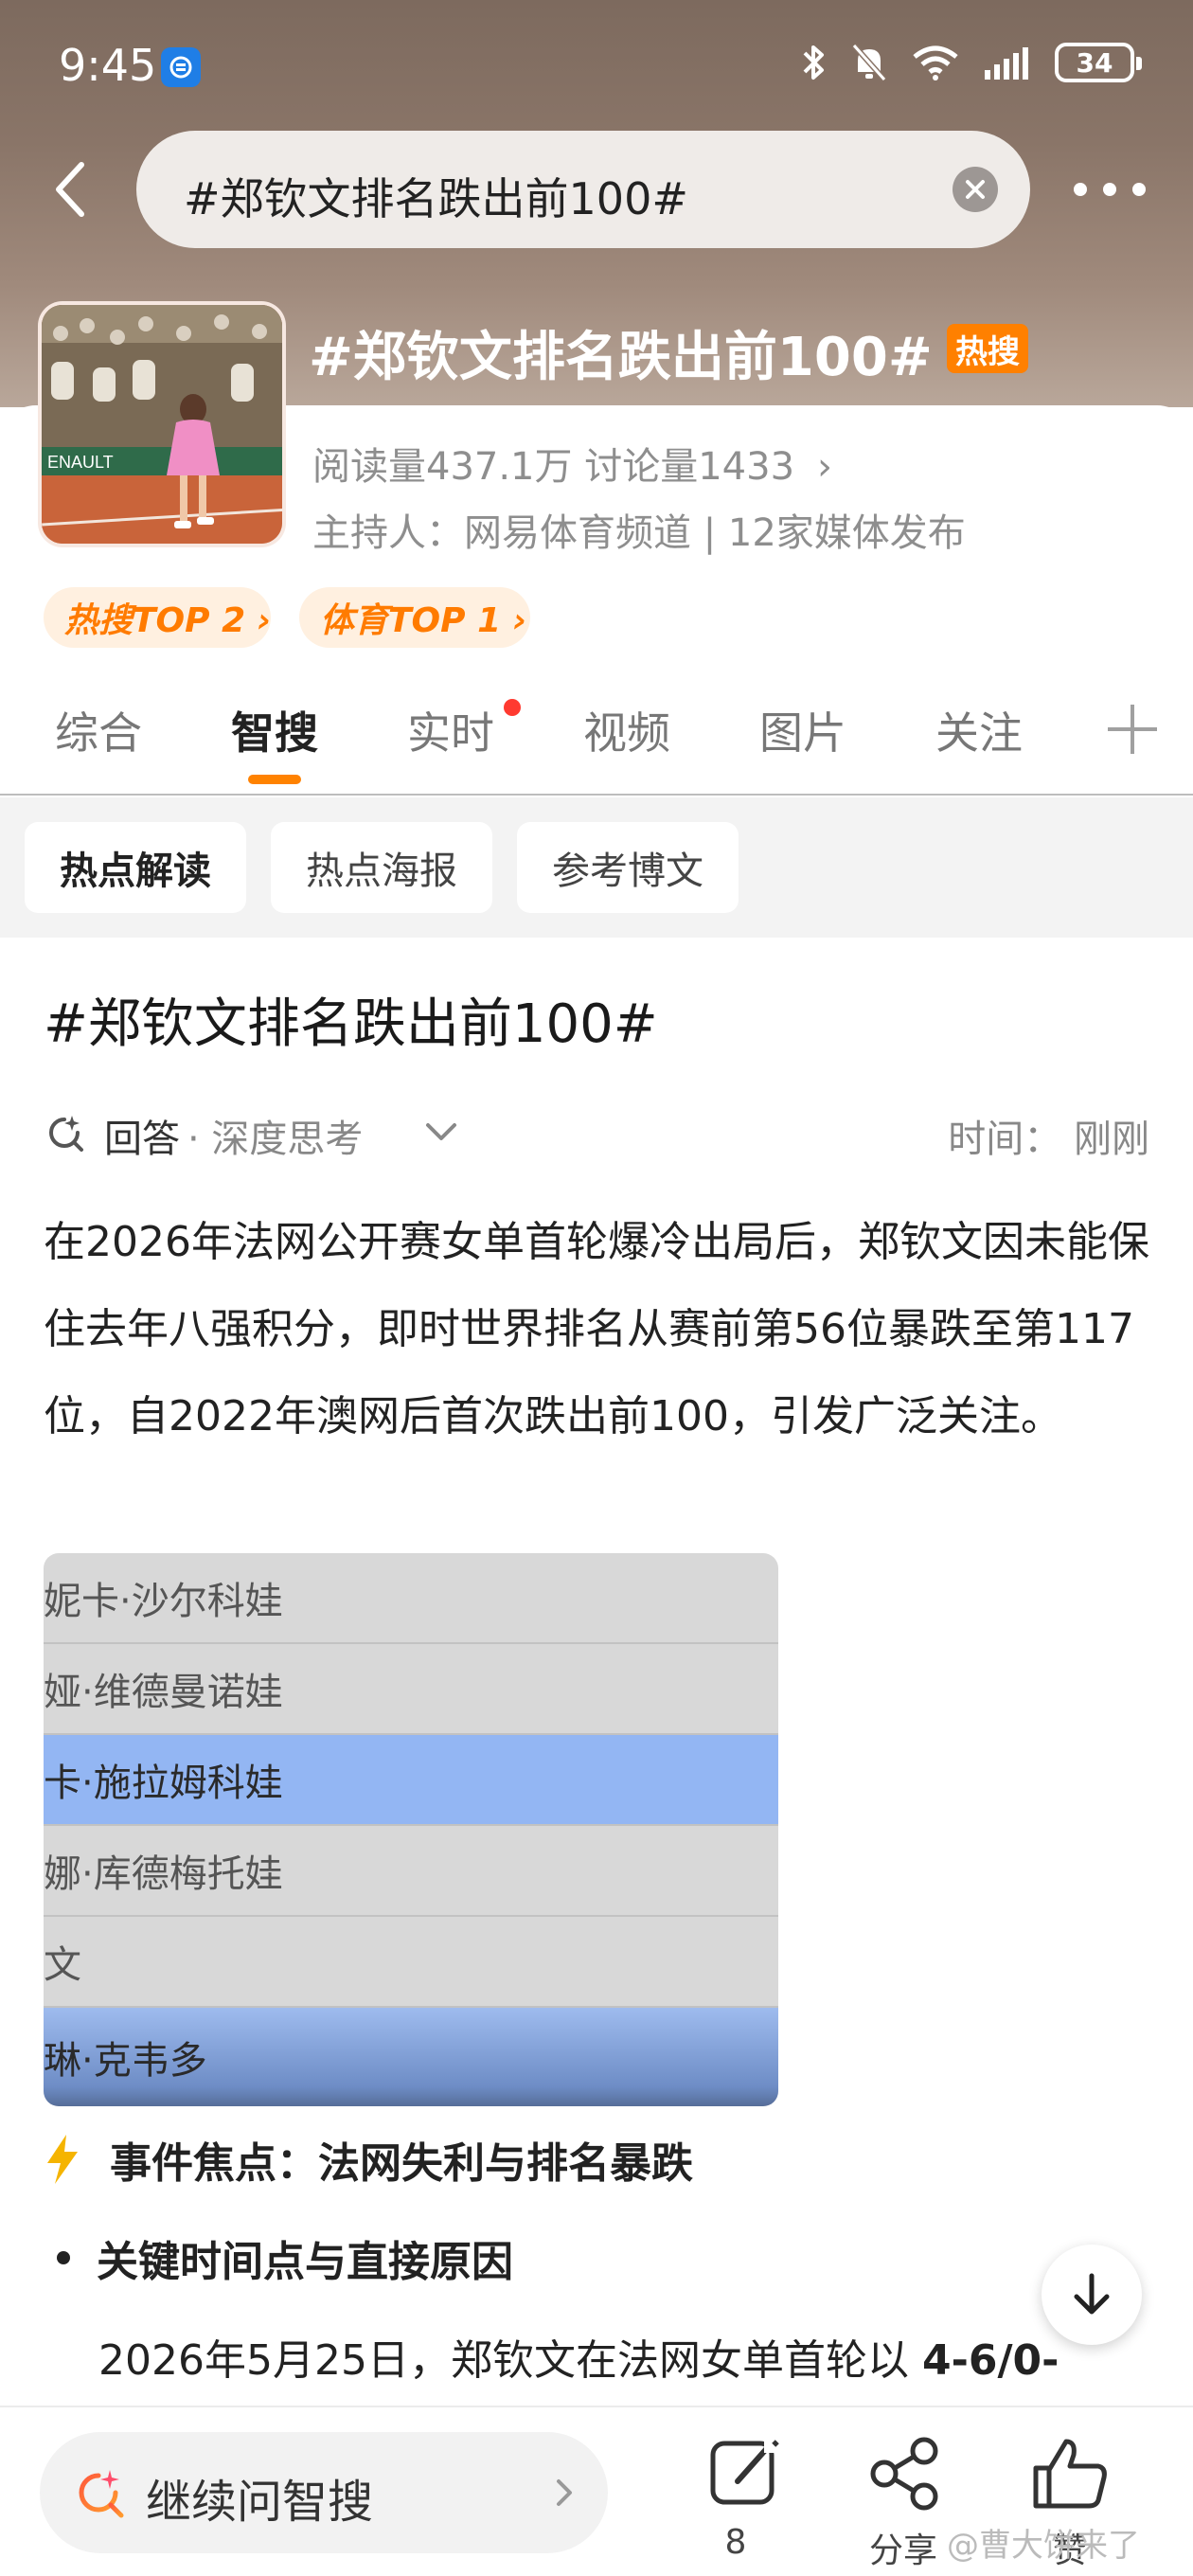  Describe the element at coordinates (825, 467) in the screenshot. I see `chevron-right-icon: ›` at that location.